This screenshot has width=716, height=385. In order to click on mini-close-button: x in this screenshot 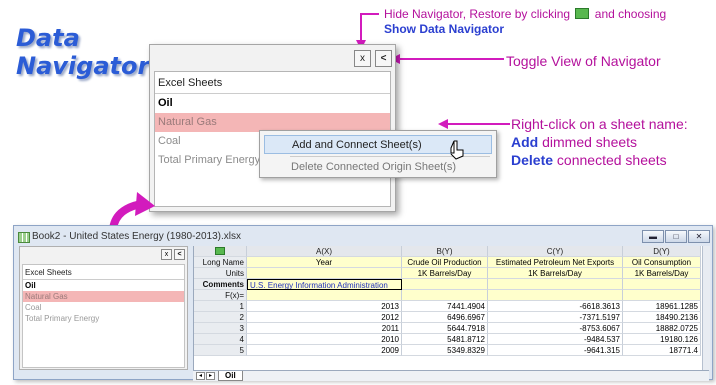, I will do `click(166, 254)`.